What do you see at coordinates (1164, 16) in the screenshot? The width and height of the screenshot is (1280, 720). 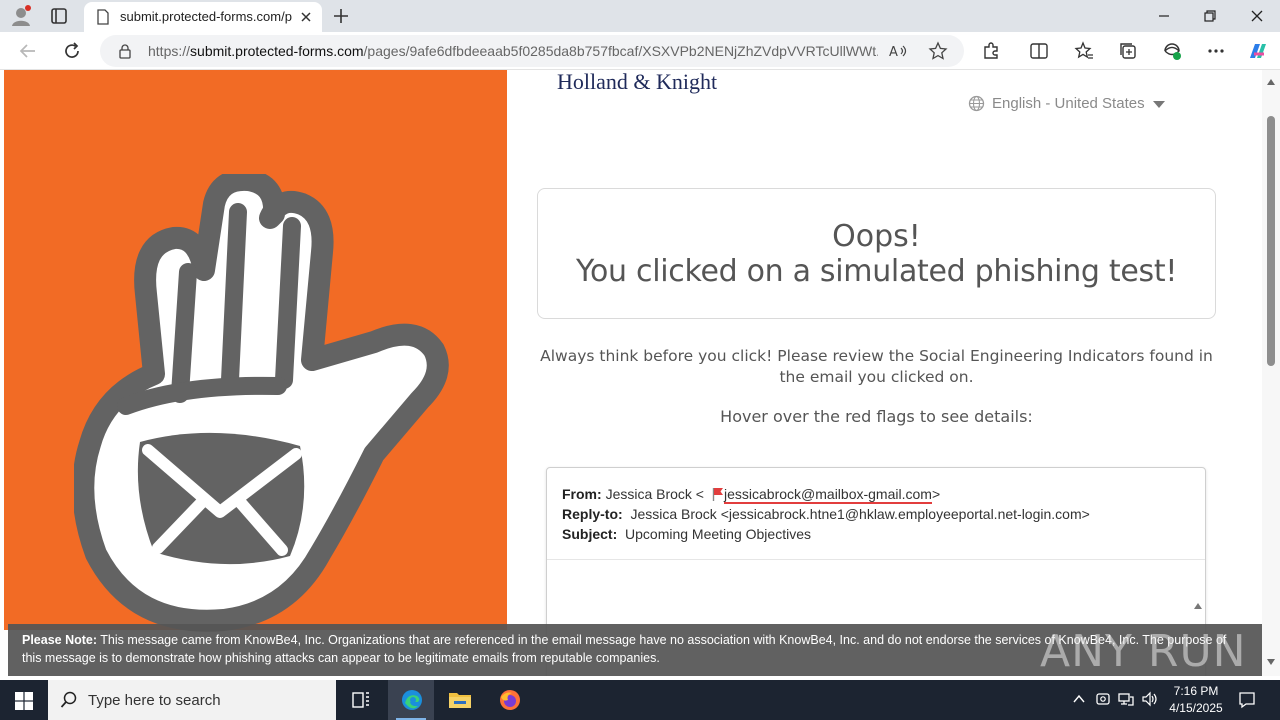 I see `minimize-icon` at bounding box center [1164, 16].